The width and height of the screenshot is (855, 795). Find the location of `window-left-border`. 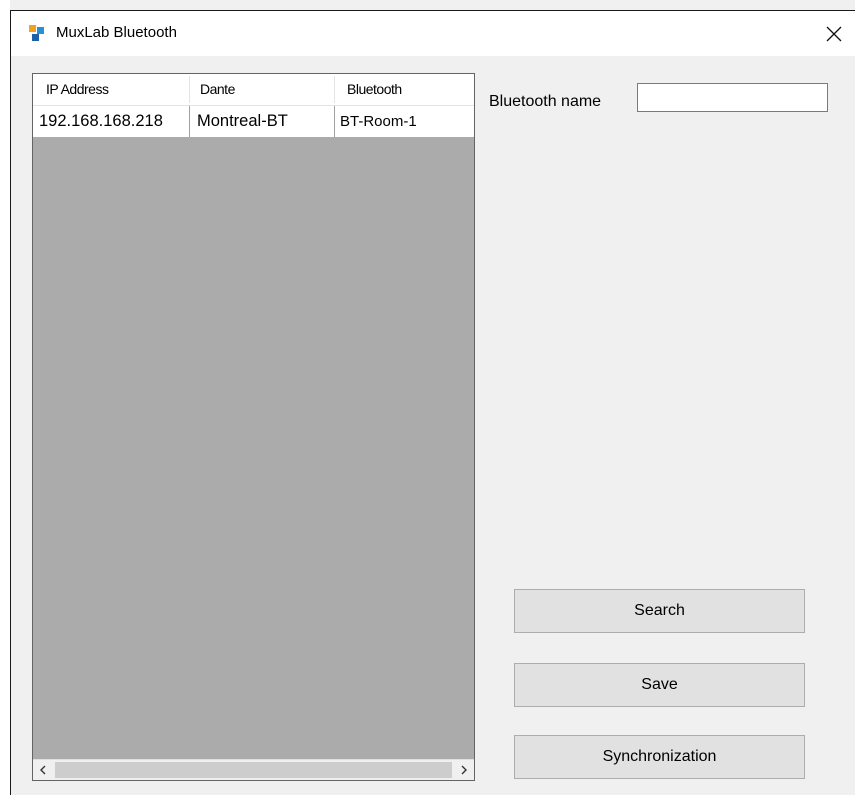

window-left-border is located at coordinates (10, 402).